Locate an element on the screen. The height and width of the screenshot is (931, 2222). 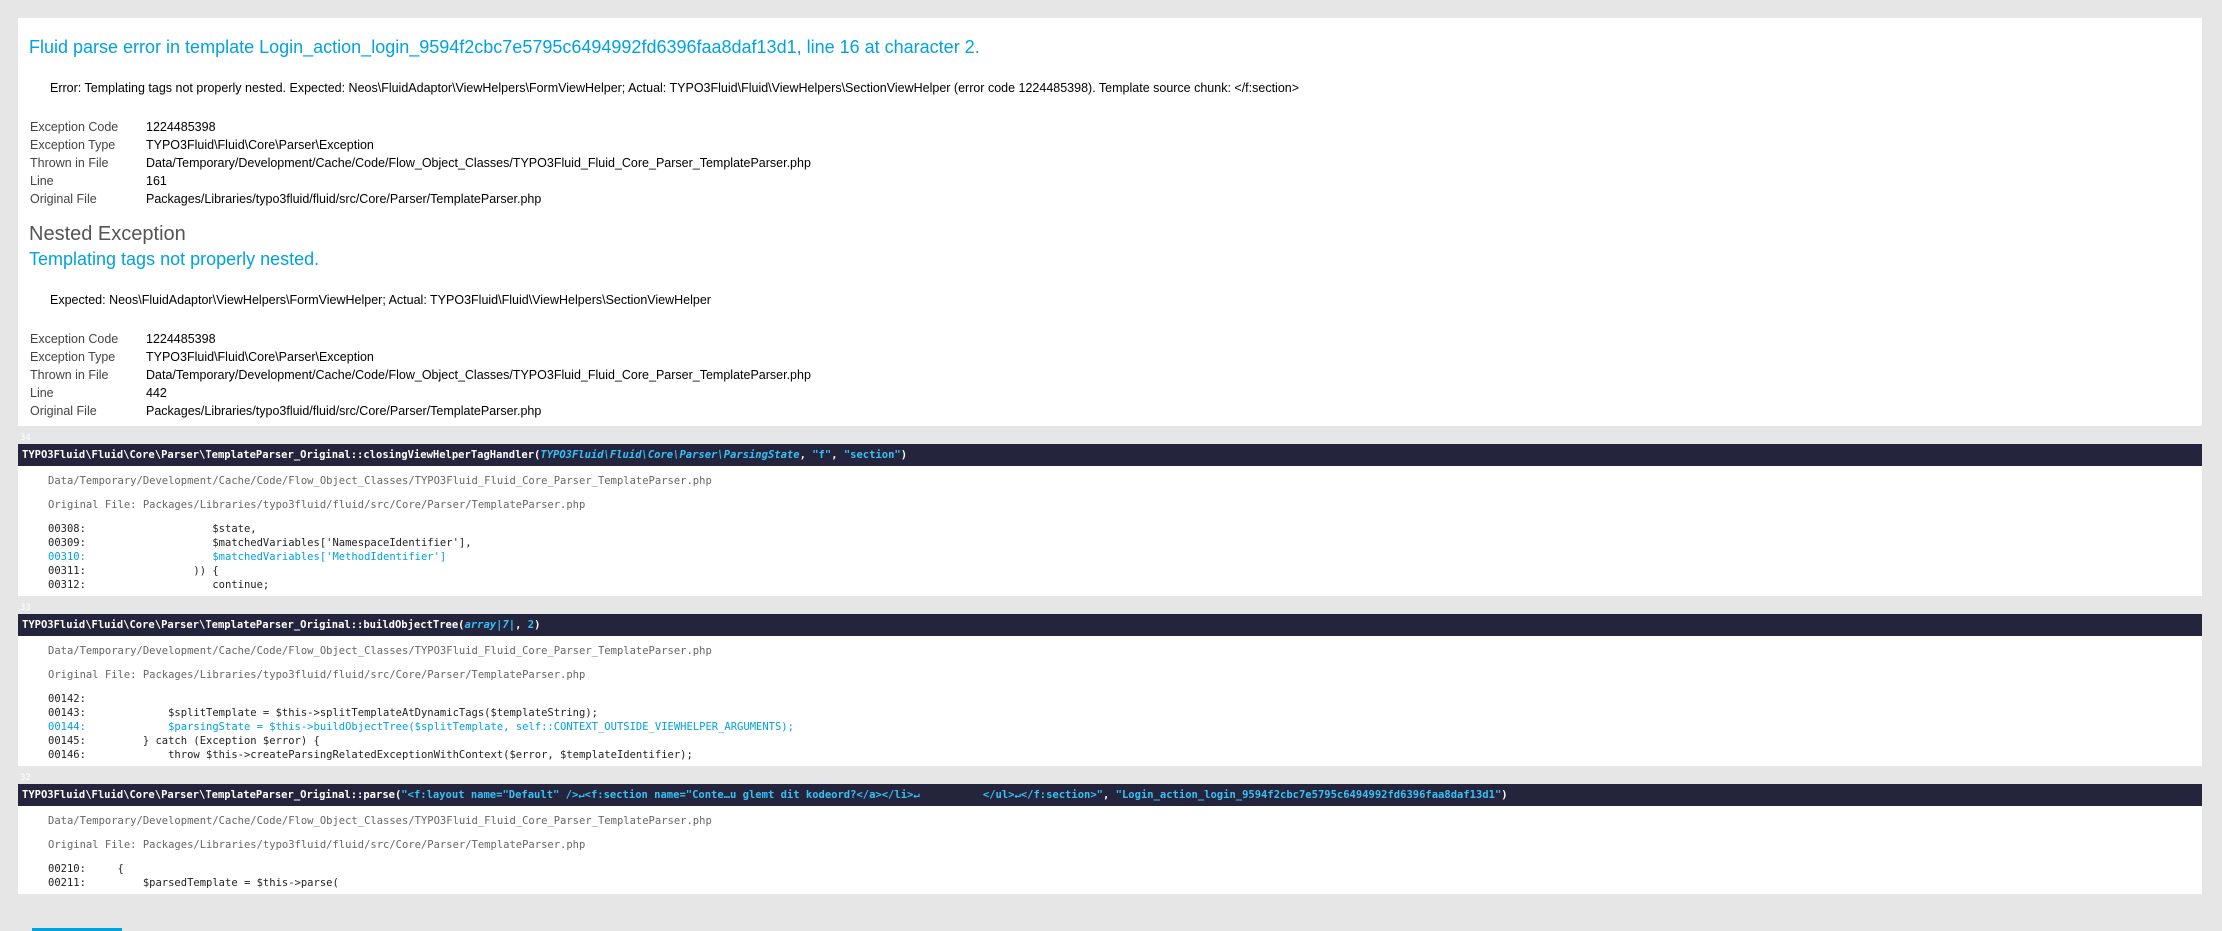
trace-arg: array|7| is located at coordinates (490, 625).